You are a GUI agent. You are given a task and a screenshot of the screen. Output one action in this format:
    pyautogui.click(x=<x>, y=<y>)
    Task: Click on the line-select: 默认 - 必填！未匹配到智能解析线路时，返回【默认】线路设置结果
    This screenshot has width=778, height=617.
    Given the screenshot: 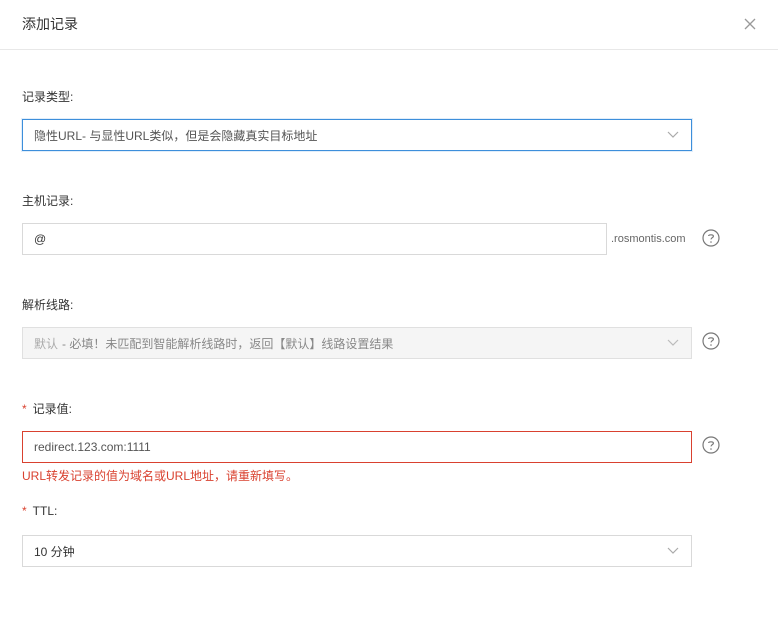 What is the action you would take?
    pyautogui.click(x=357, y=343)
    